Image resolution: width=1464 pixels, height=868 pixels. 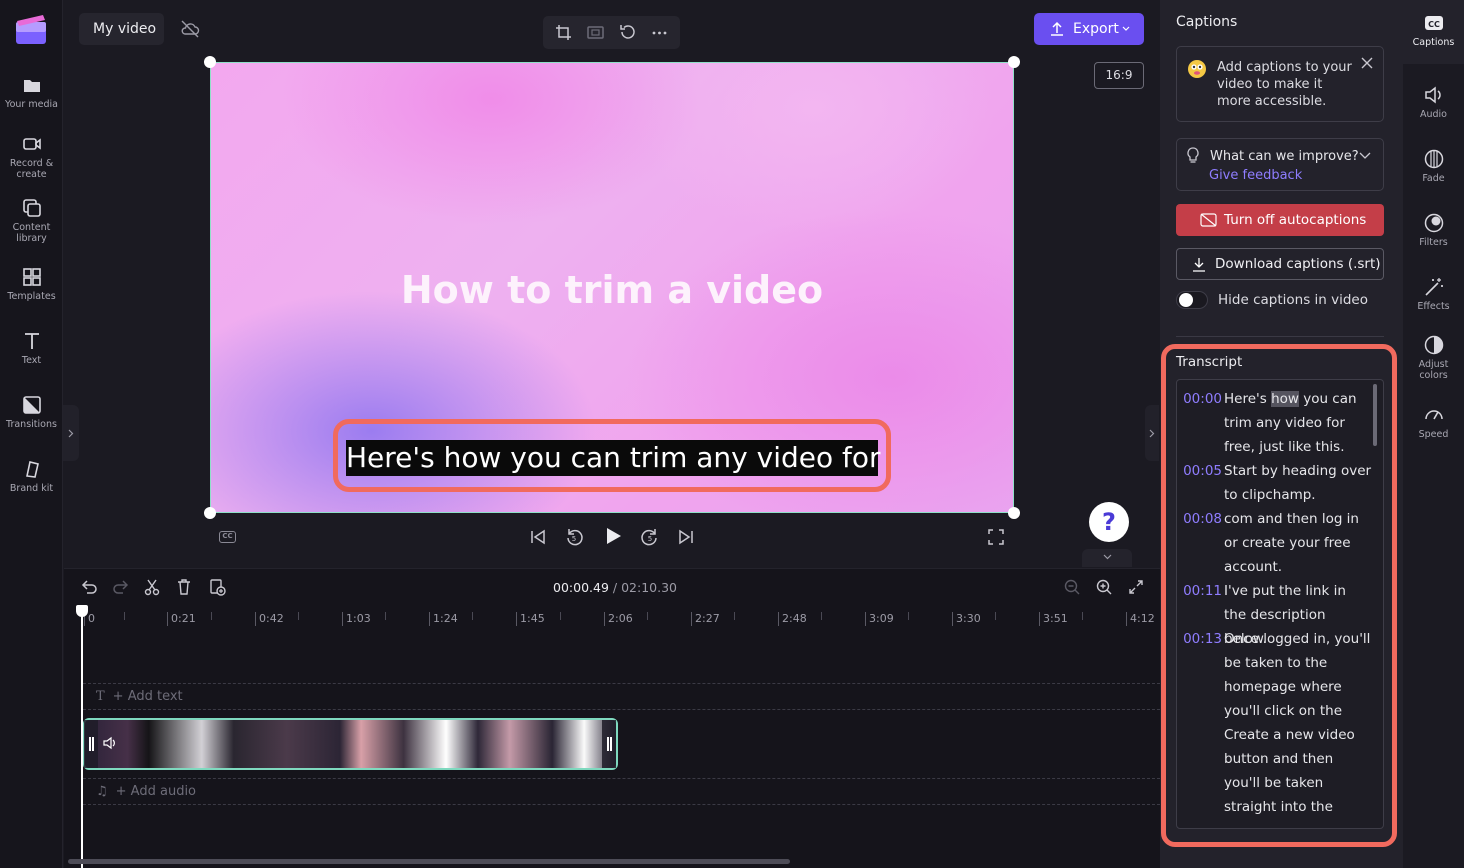 I want to click on add-audio-button: ♫ + Add audio, so click(x=146, y=791).